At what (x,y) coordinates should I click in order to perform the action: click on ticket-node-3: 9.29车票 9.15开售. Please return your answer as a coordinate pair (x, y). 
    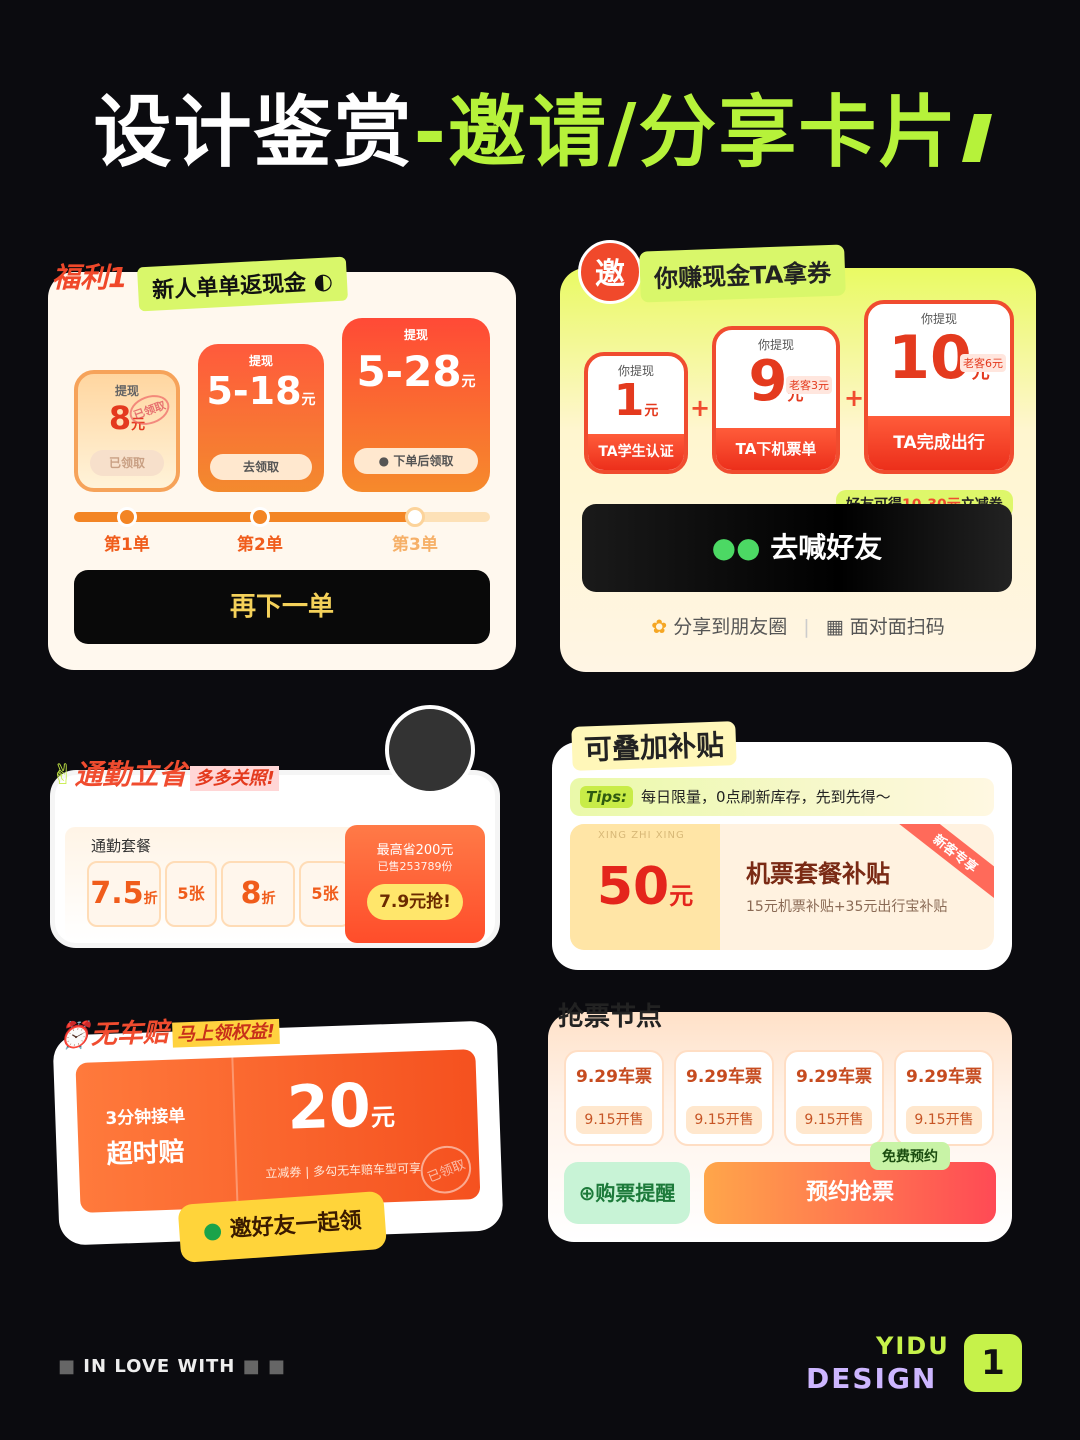
    Looking at the image, I should click on (834, 1098).